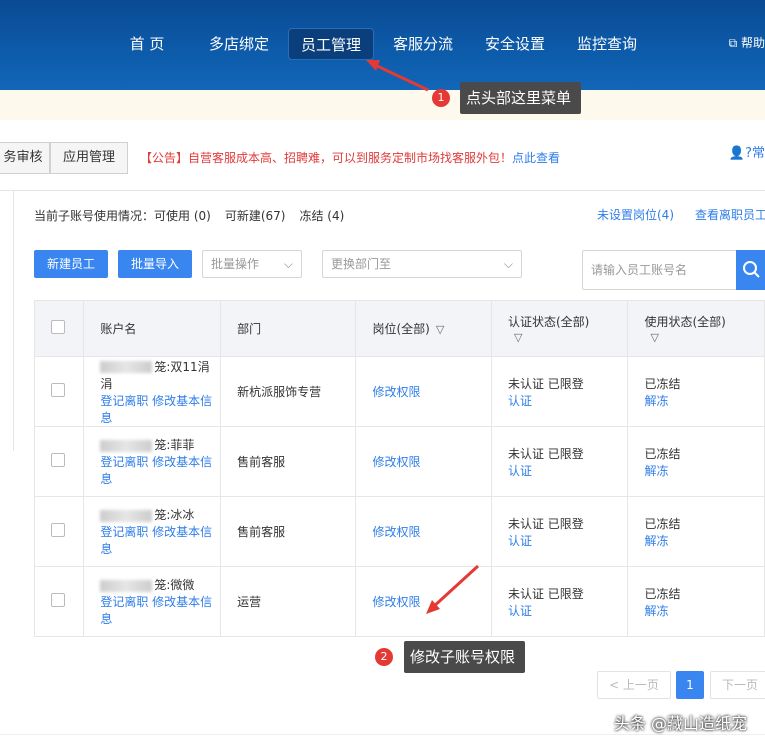  Describe the element at coordinates (288, 391) in the screenshot. I see `dept-cell: 新杭派服饰专营` at that location.